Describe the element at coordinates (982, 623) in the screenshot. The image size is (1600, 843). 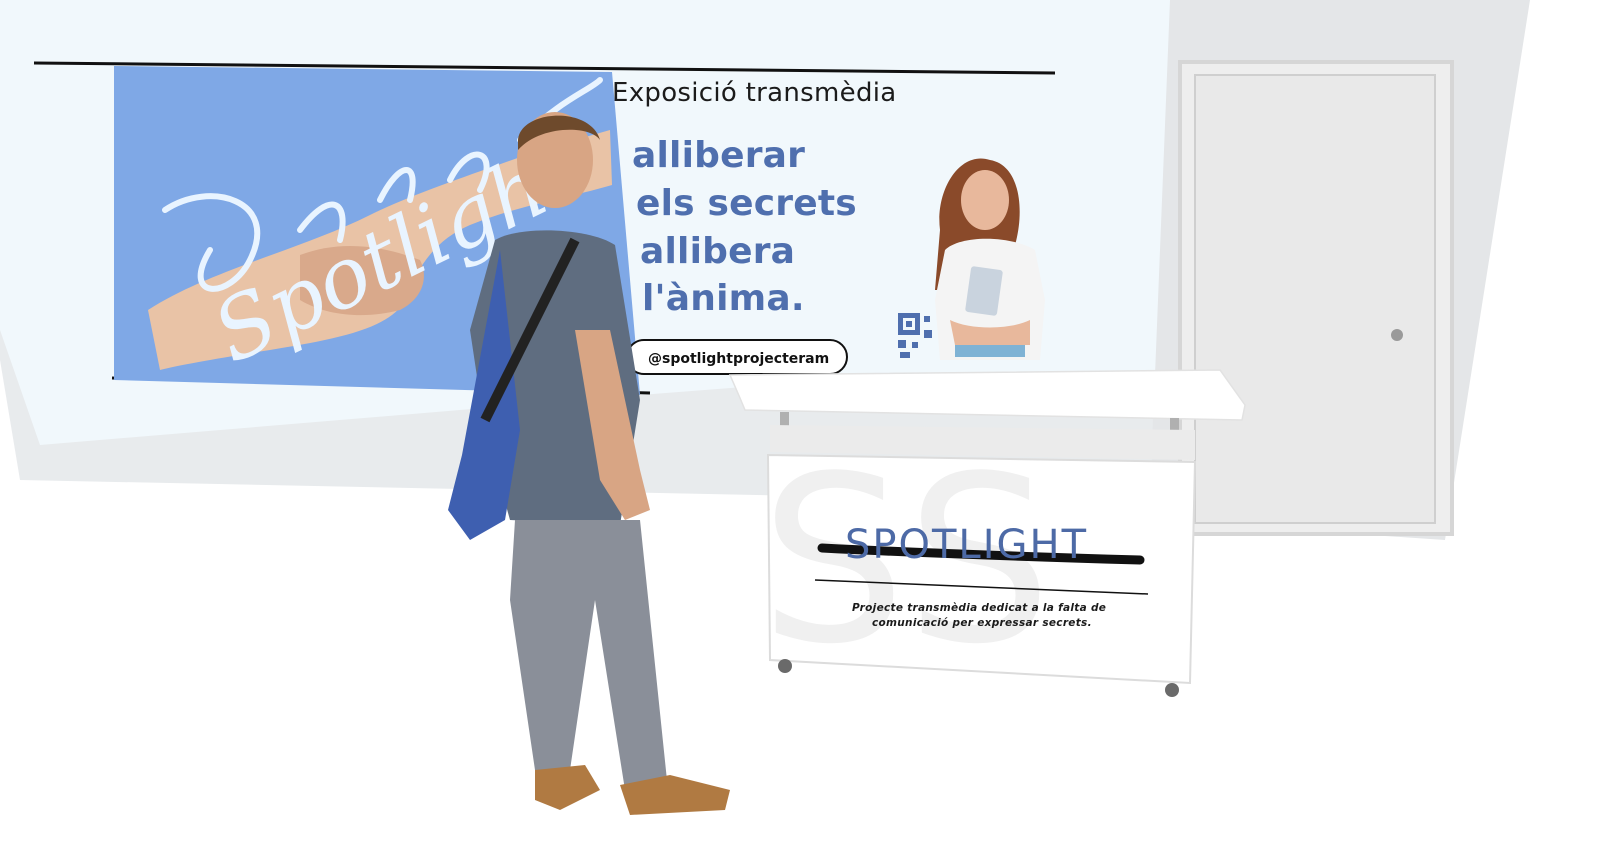
I see `counter-tagline-2: comunicació per expressar secrets.` at that location.